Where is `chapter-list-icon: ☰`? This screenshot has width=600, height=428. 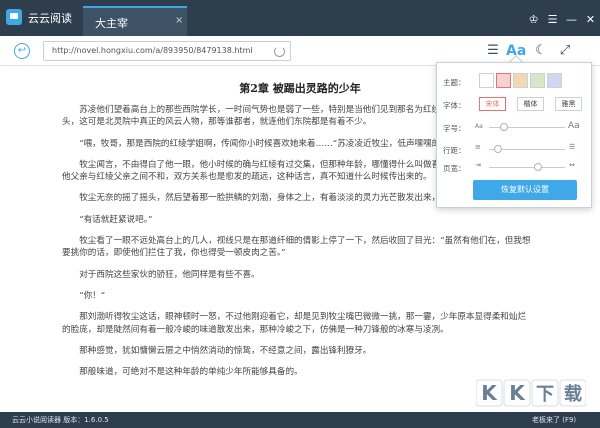 chapter-list-icon: ☰ is located at coordinates (493, 51).